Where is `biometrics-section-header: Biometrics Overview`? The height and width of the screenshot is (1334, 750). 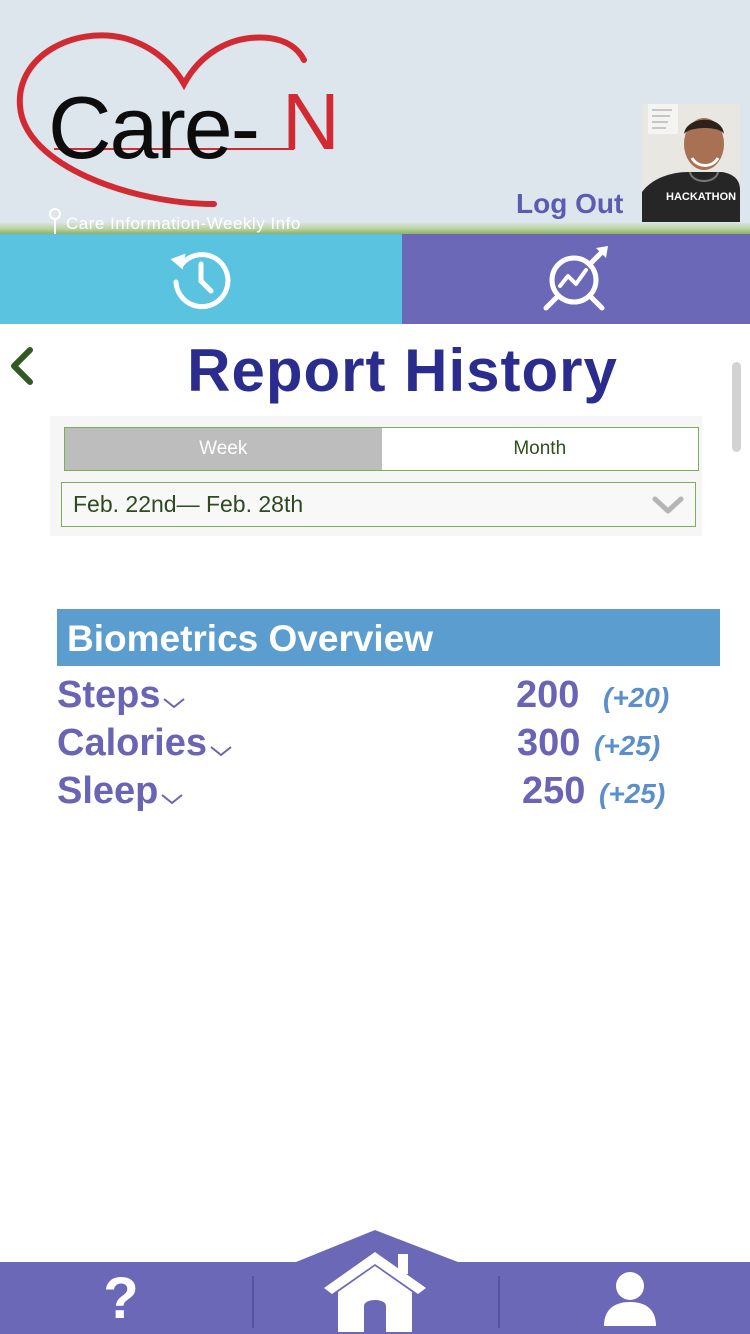
biometrics-section-header: Biometrics Overview is located at coordinates (388, 637).